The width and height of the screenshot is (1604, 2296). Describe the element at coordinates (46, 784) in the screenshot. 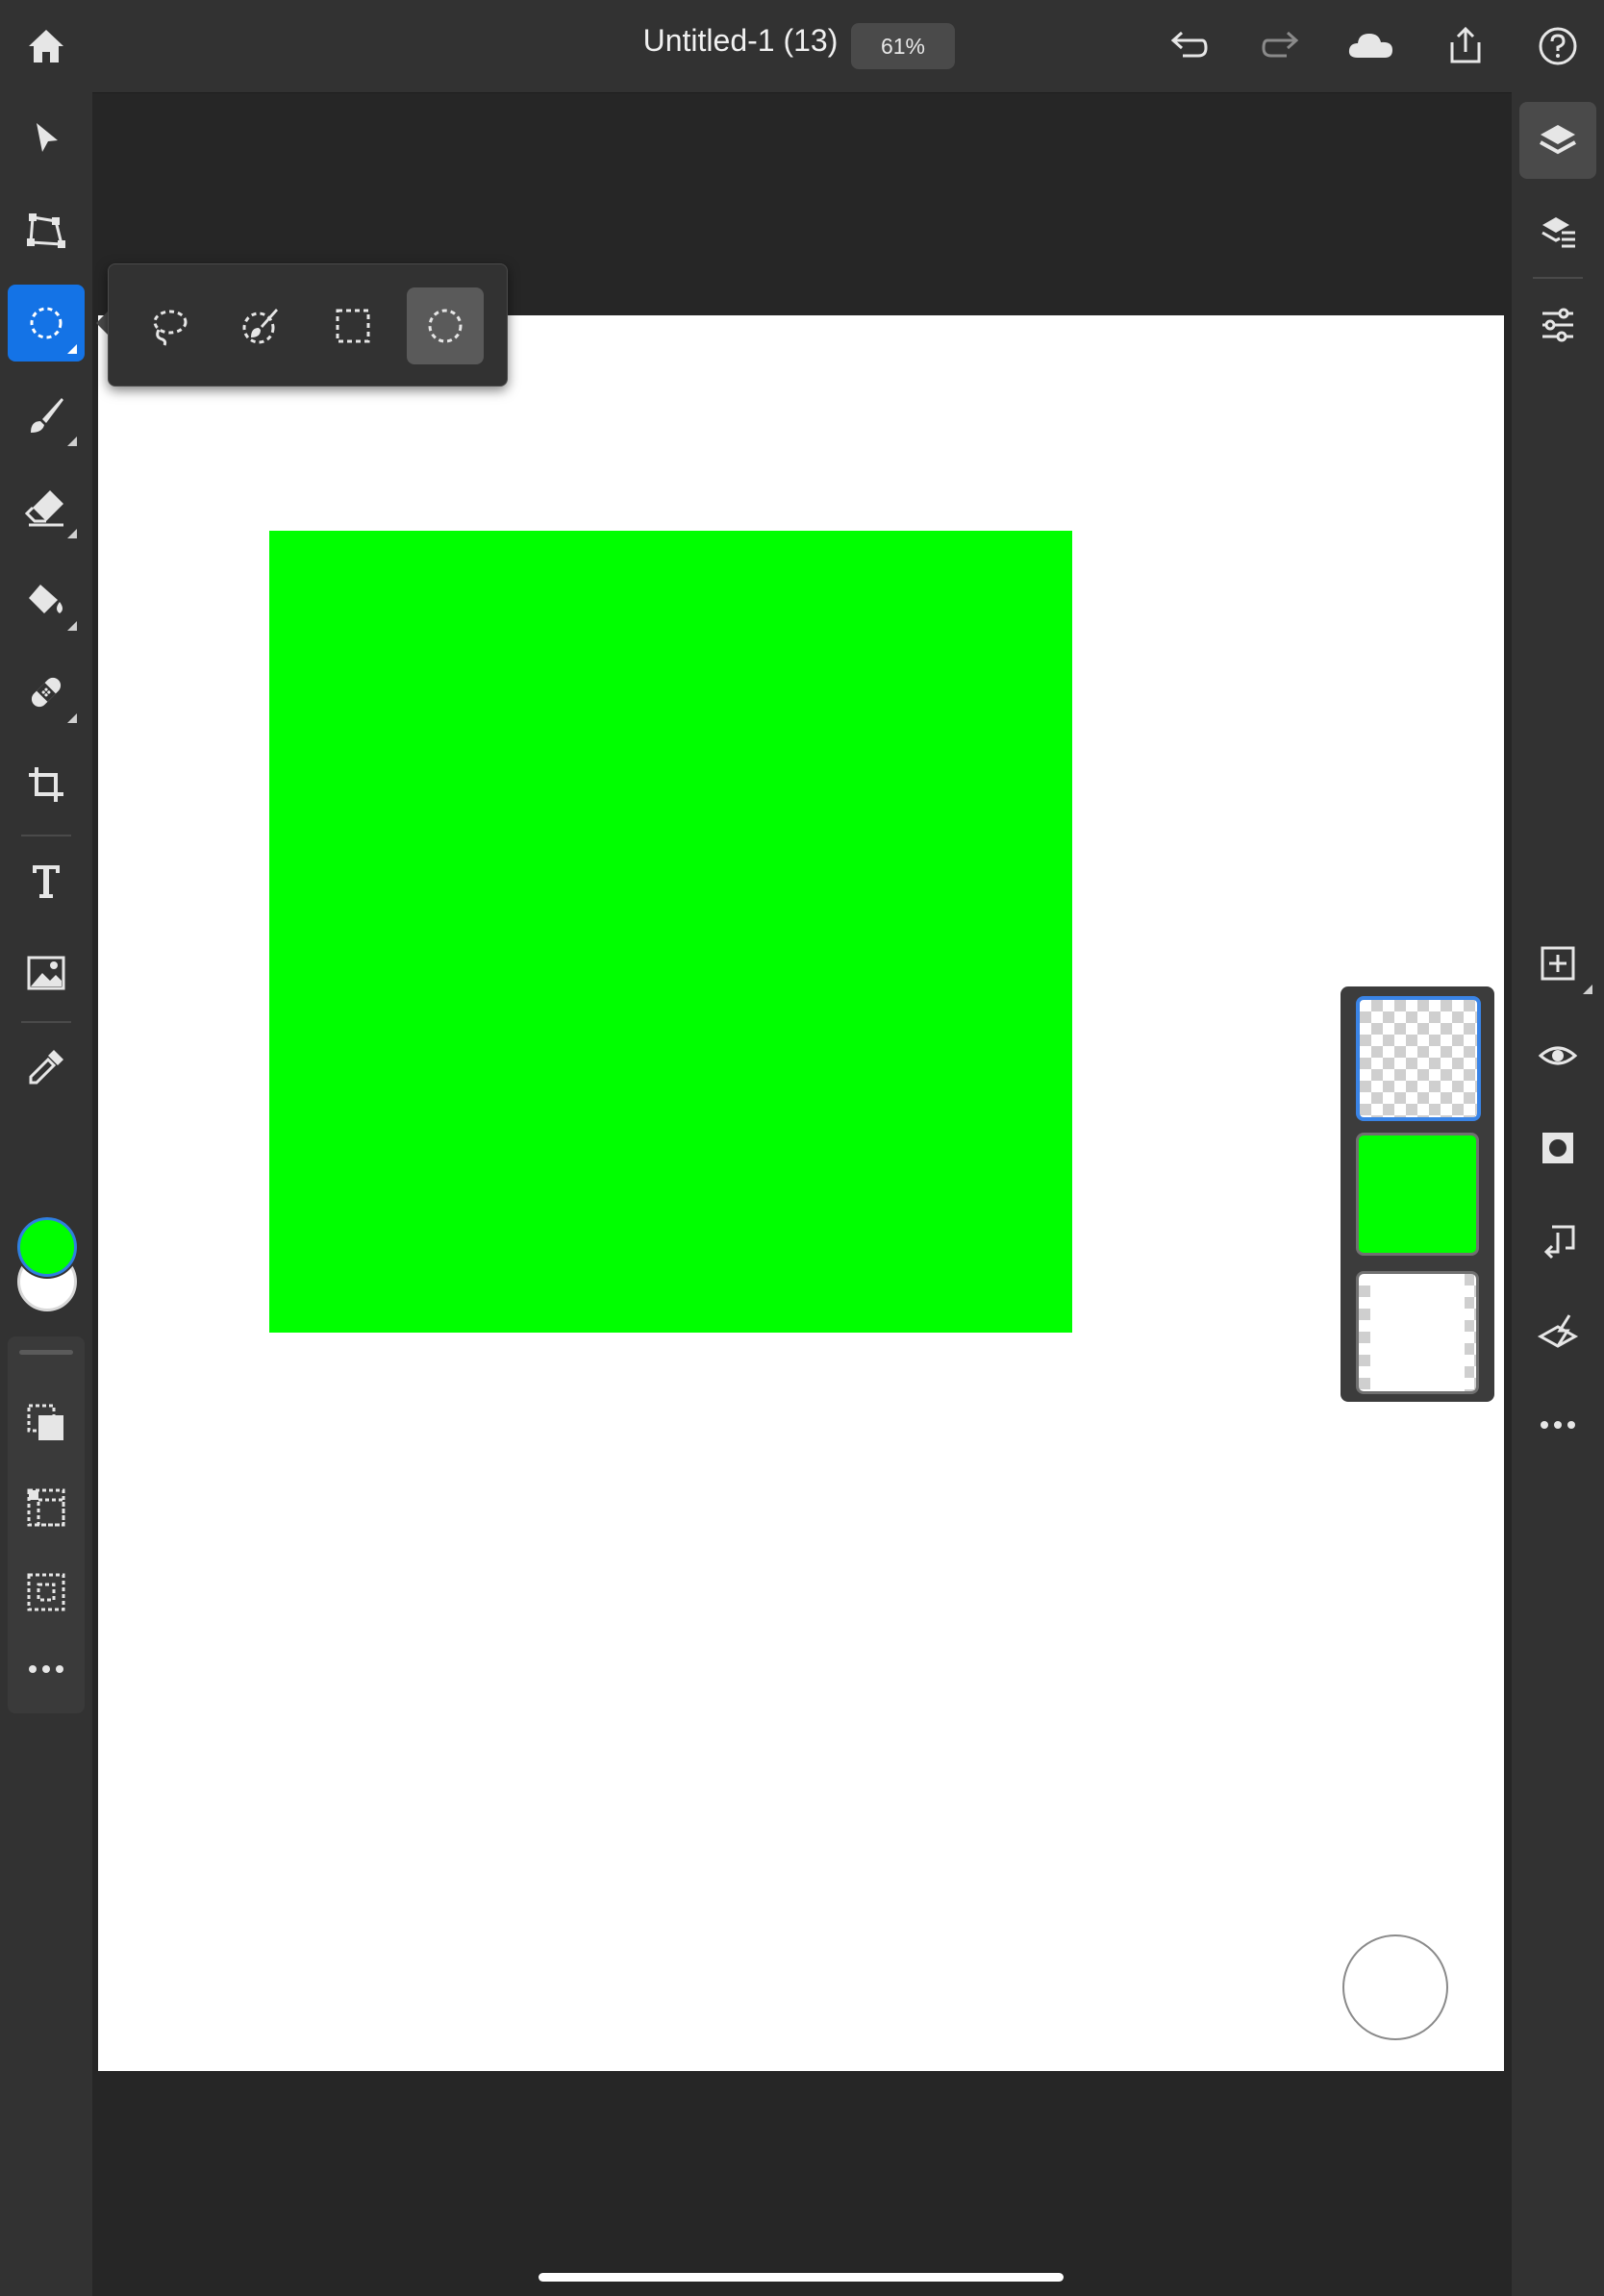

I see `crop-icon` at that location.